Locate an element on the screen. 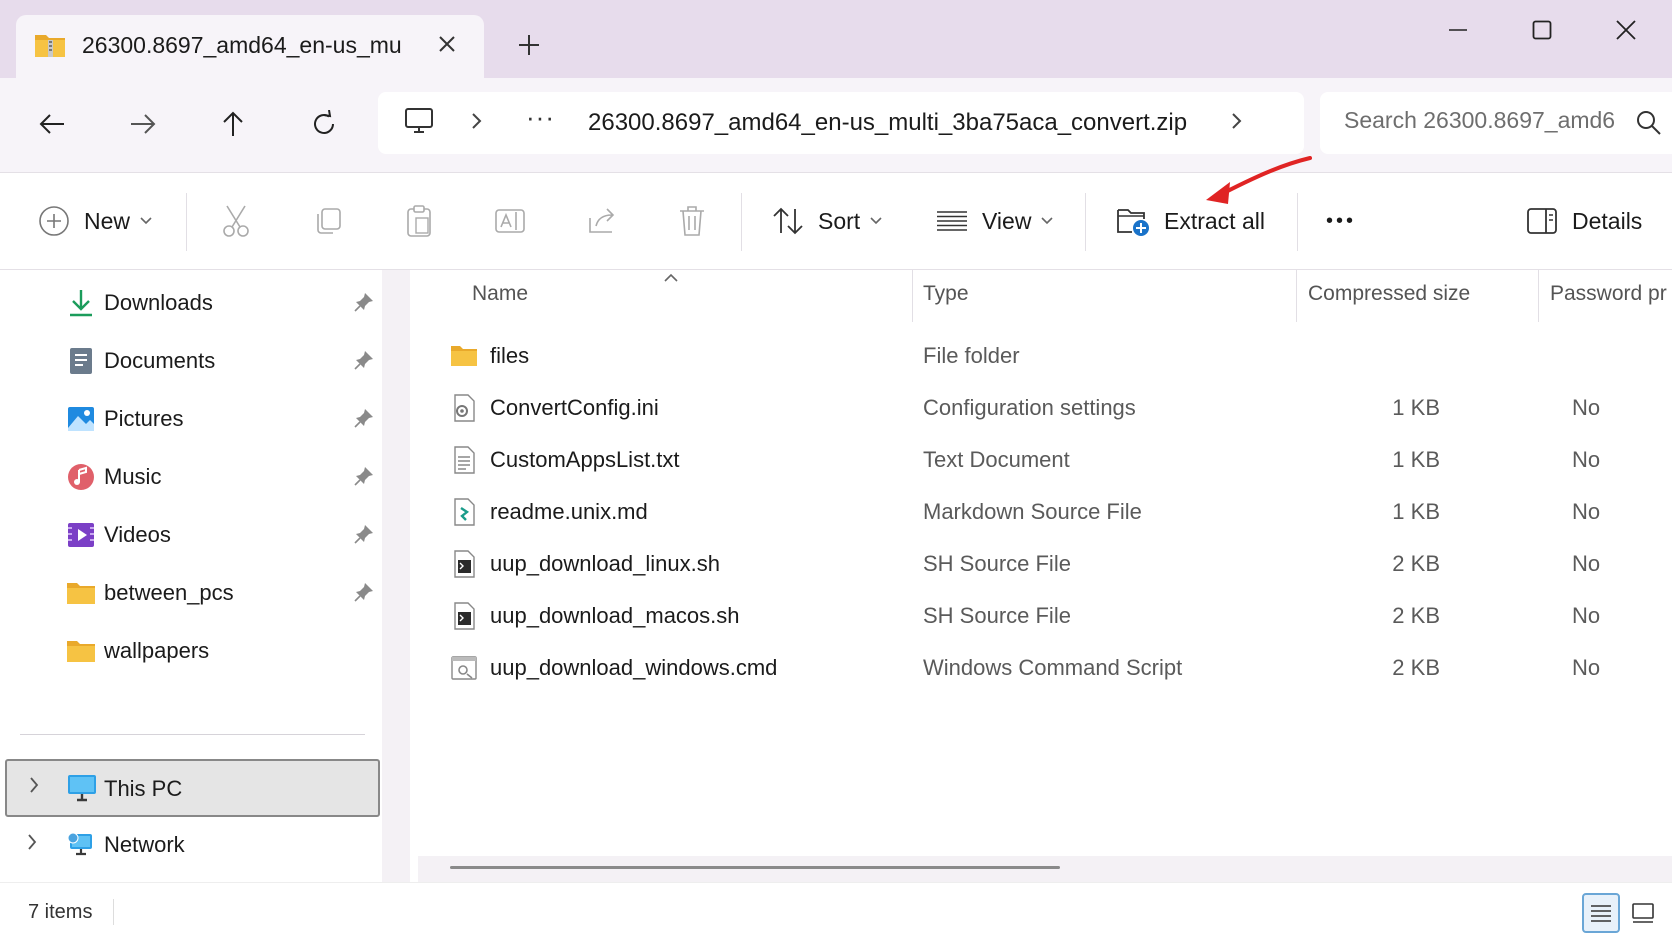 The height and width of the screenshot is (941, 1672). column-header-type: Type is located at coordinates (946, 294).